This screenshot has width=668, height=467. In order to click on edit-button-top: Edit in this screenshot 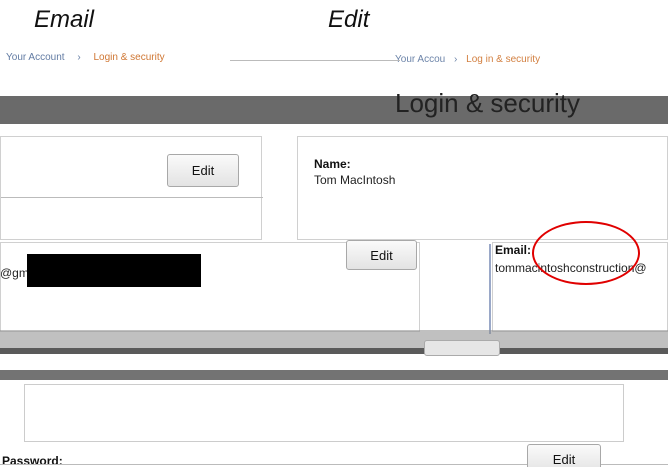, I will do `click(203, 170)`.